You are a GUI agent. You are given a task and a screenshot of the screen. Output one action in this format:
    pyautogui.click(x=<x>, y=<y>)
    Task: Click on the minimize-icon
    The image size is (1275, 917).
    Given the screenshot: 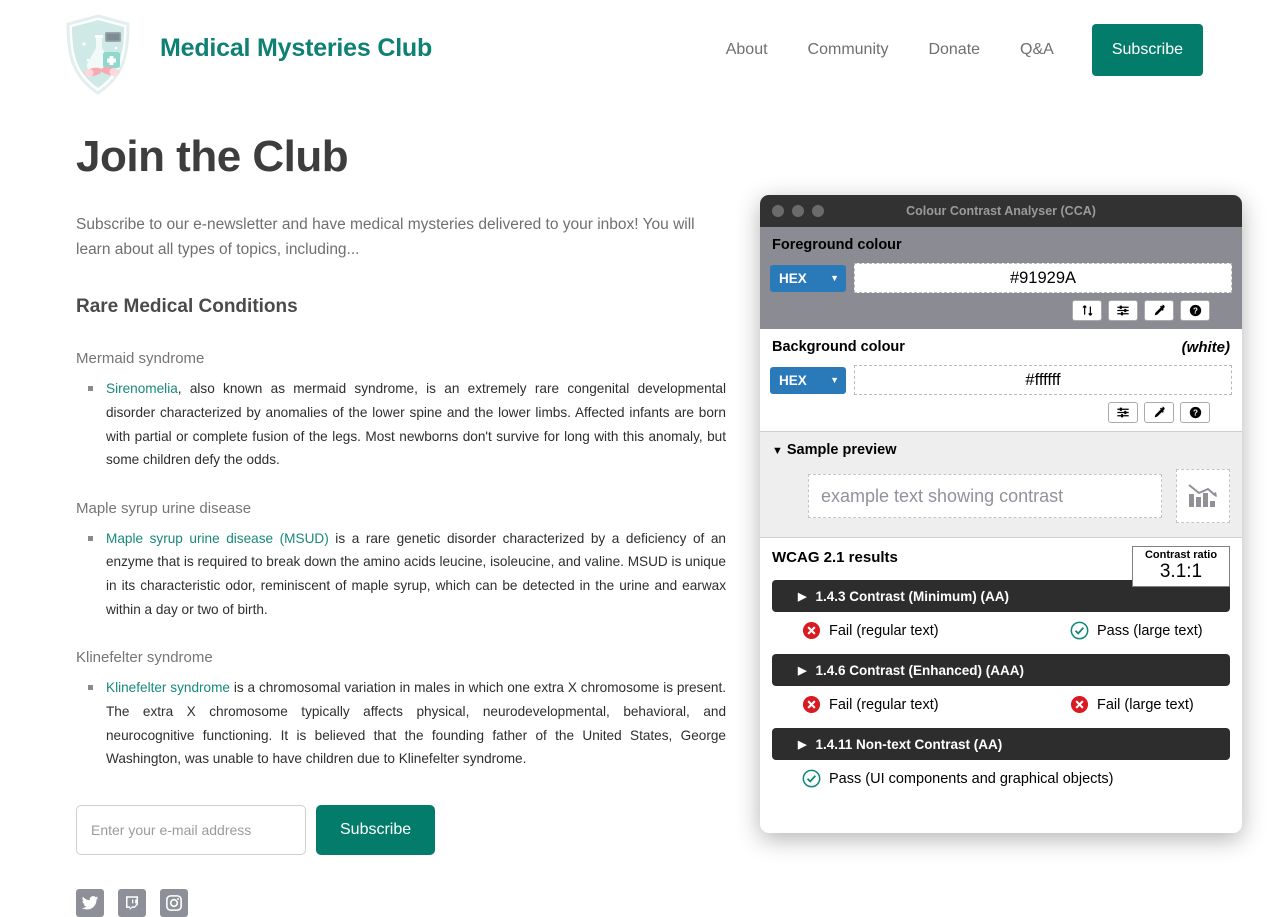 What is the action you would take?
    pyautogui.click(x=798, y=211)
    